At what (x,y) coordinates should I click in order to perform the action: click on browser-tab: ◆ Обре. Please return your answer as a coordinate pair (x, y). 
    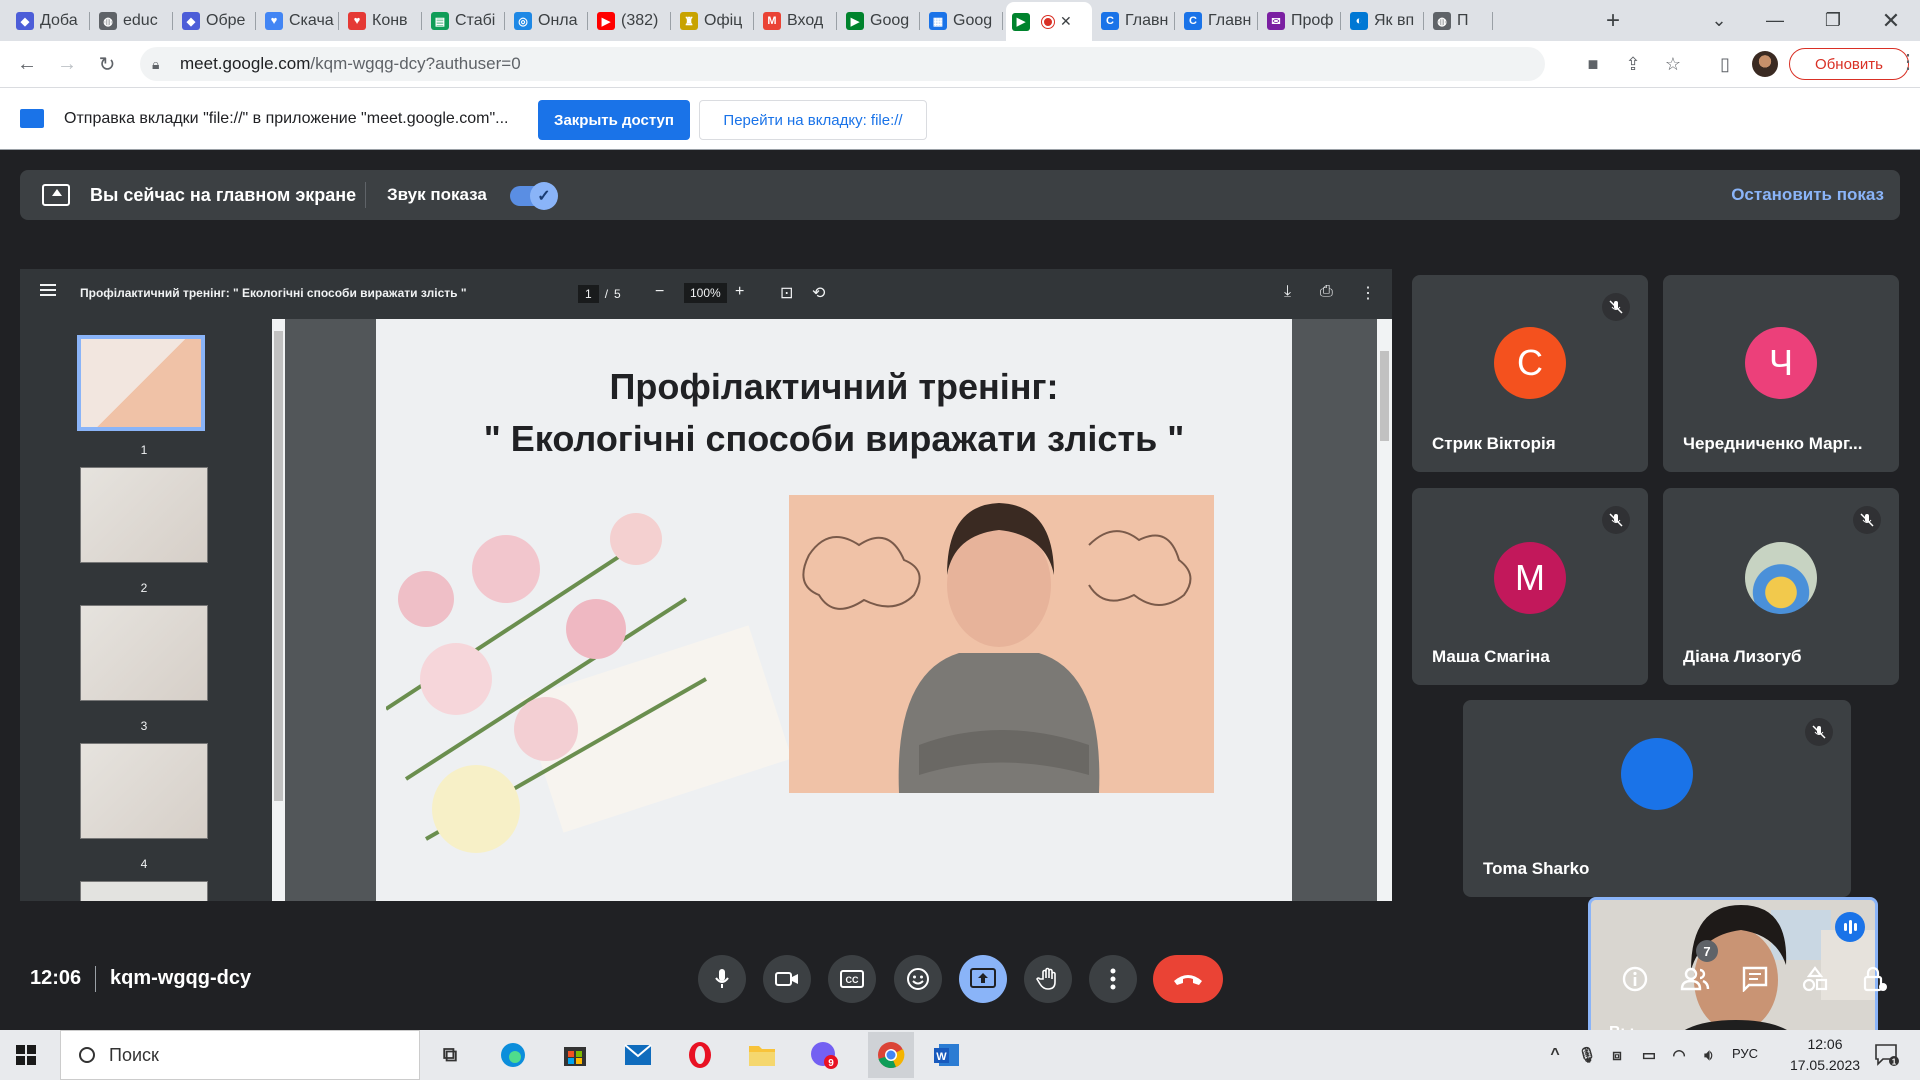
    Looking at the image, I should click on (216, 21).